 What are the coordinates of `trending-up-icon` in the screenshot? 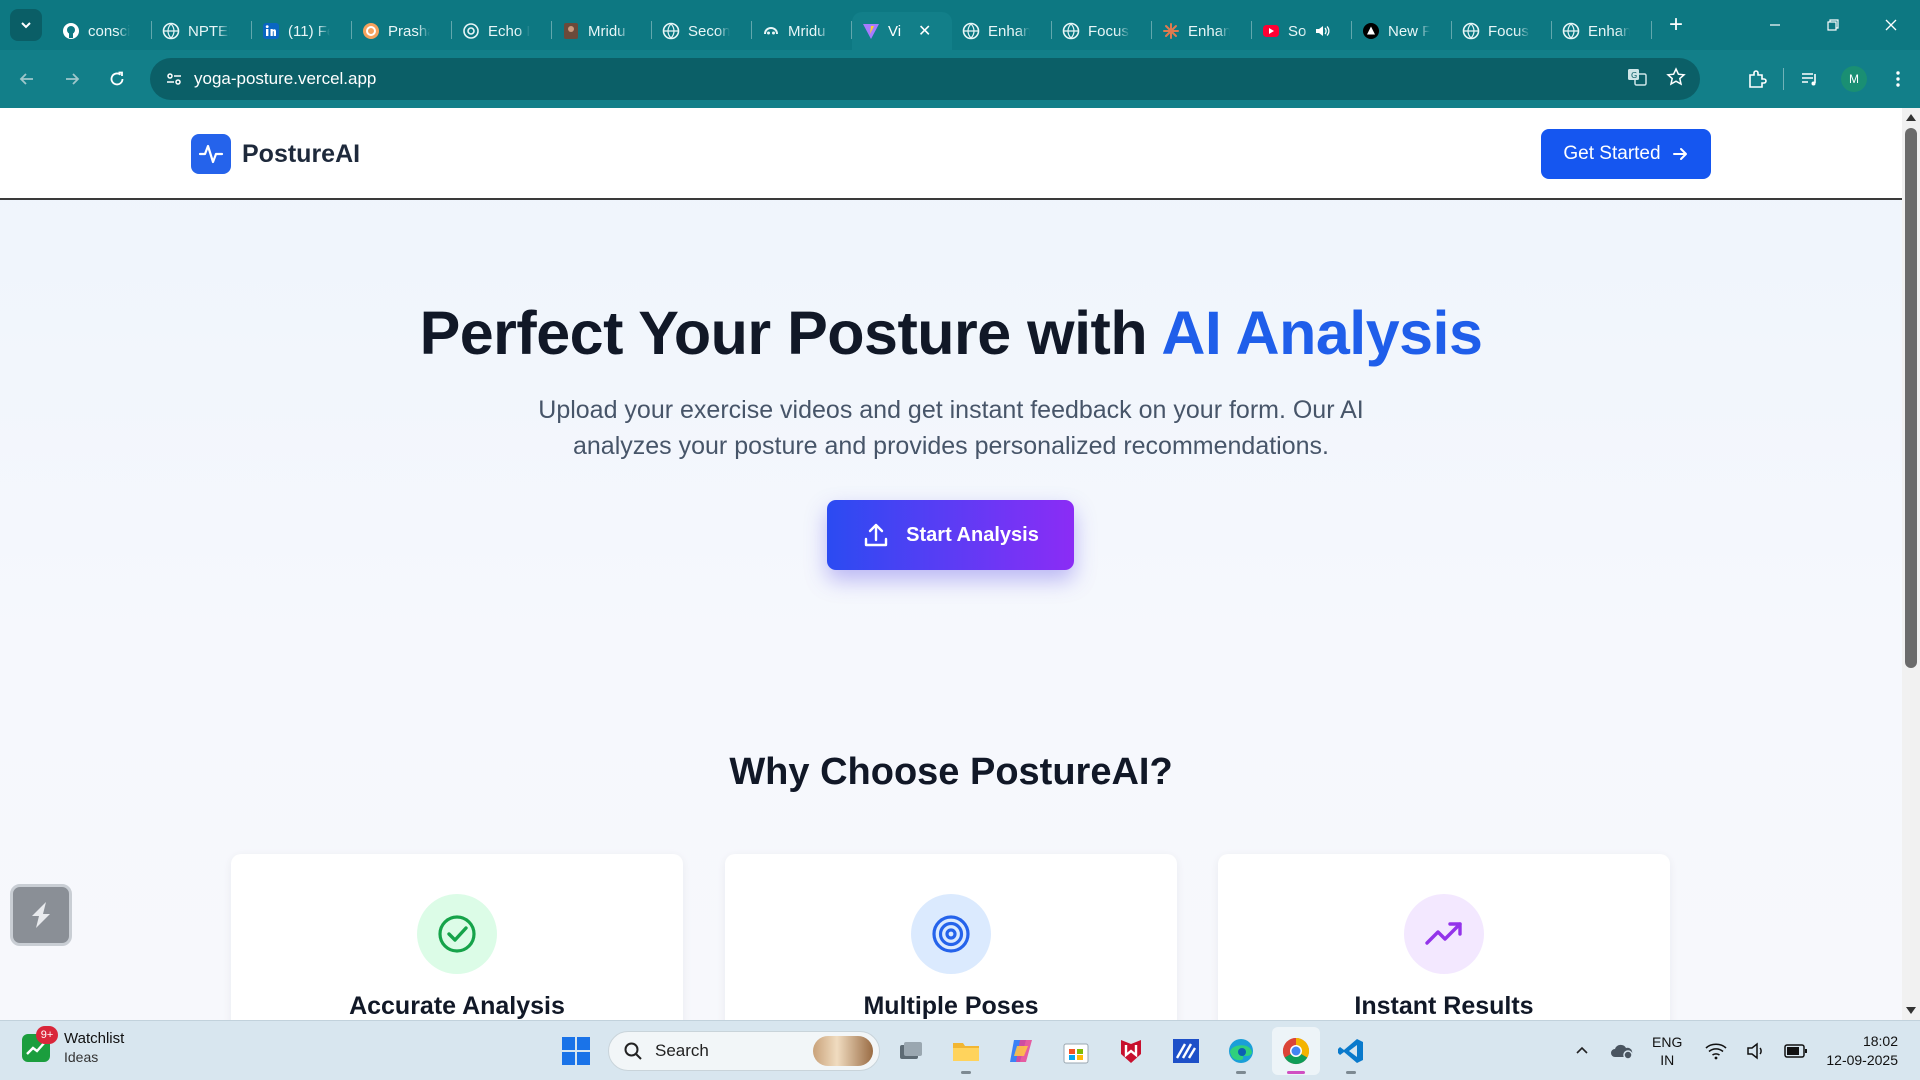 It's located at (1444, 934).